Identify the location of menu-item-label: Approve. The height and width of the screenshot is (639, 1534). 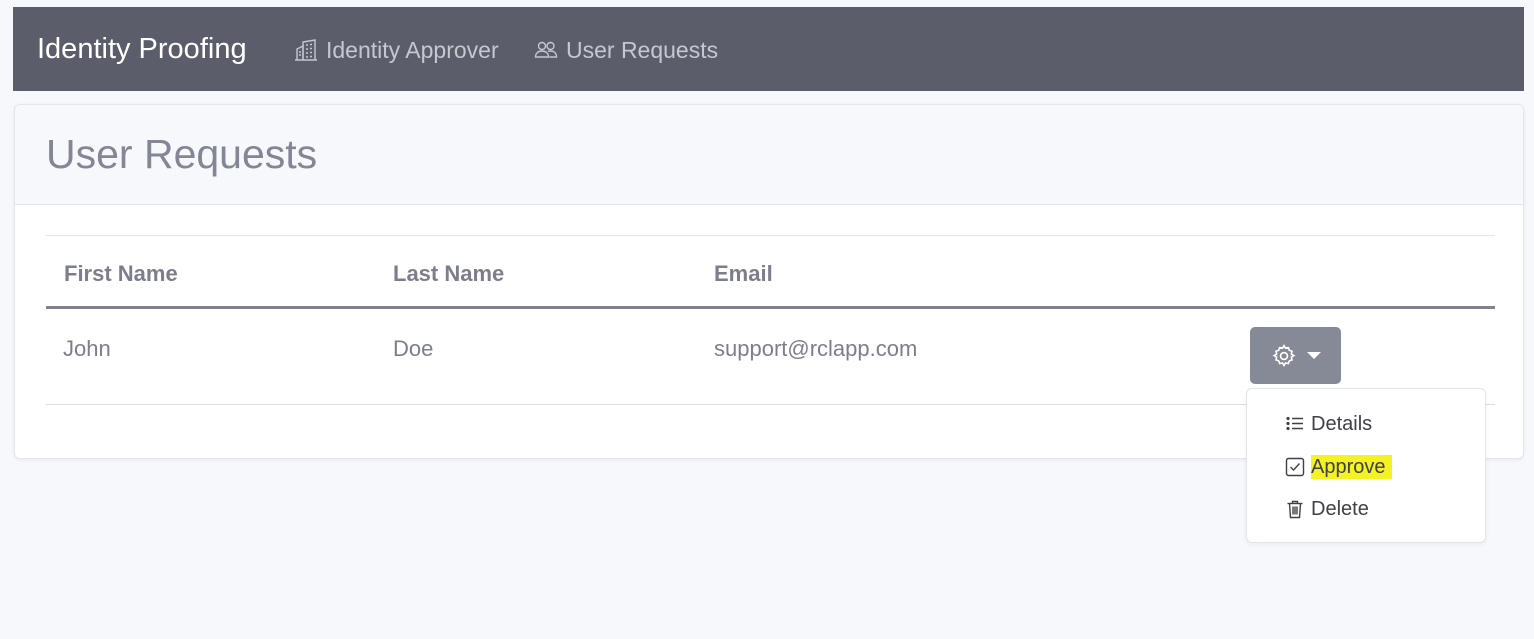
(1351, 467).